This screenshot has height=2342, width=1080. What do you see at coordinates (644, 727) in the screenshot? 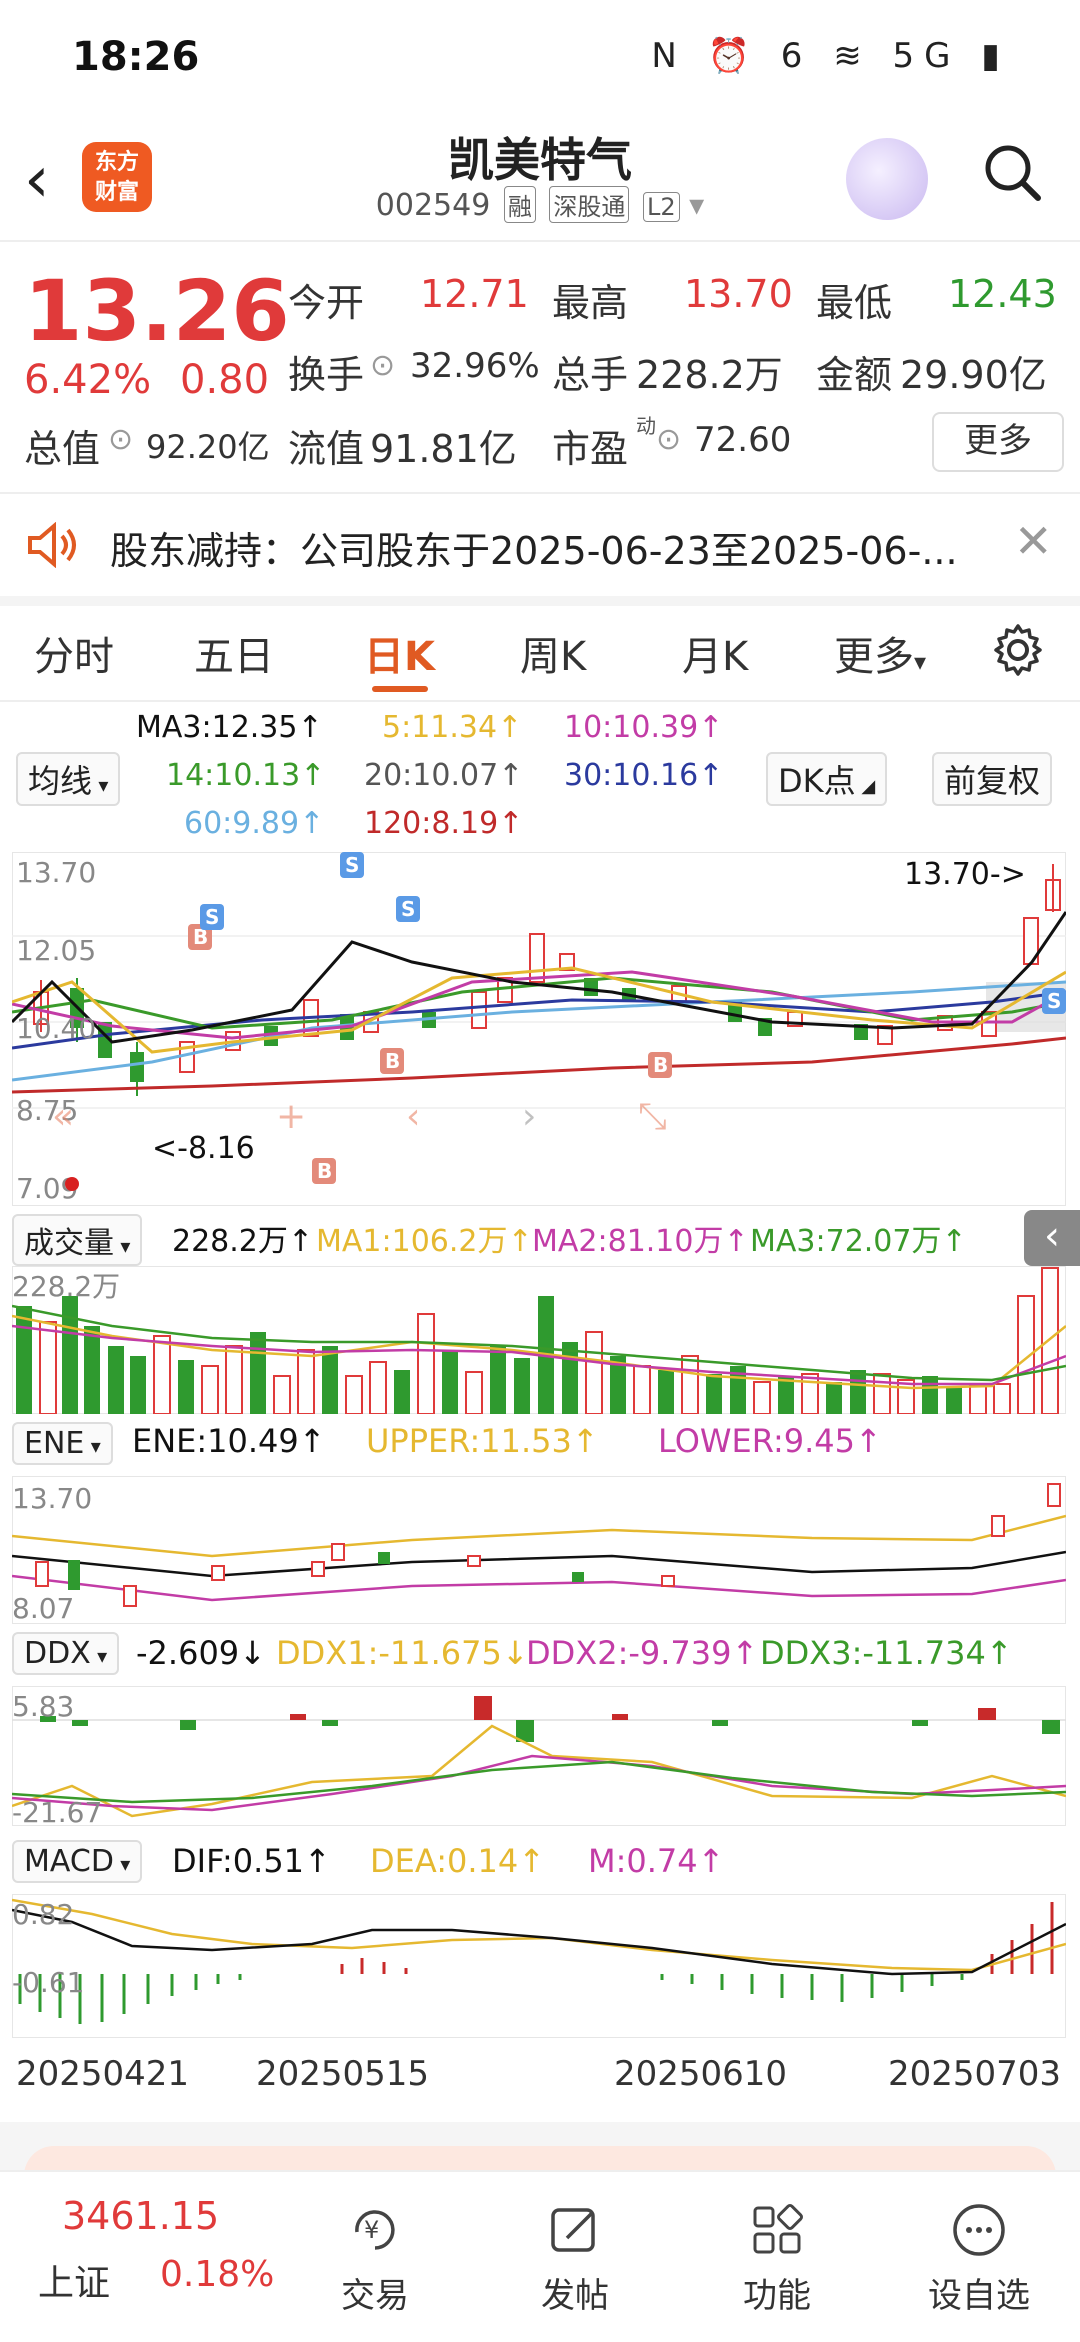
I see `ma10-label: 10:10.39↑` at bounding box center [644, 727].